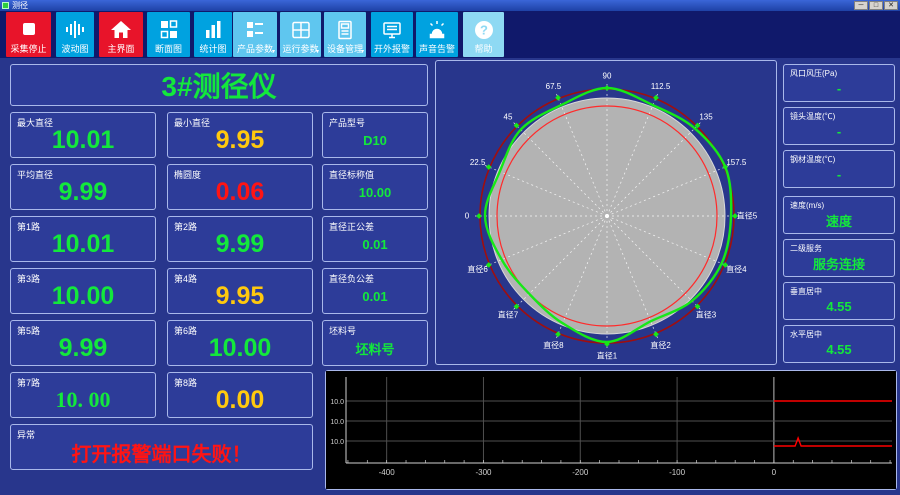 Image resolution: width=900 pixels, height=495 pixels. Describe the element at coordinates (478, 162) in the screenshot. I see `svg-text: 22.5` at that location.